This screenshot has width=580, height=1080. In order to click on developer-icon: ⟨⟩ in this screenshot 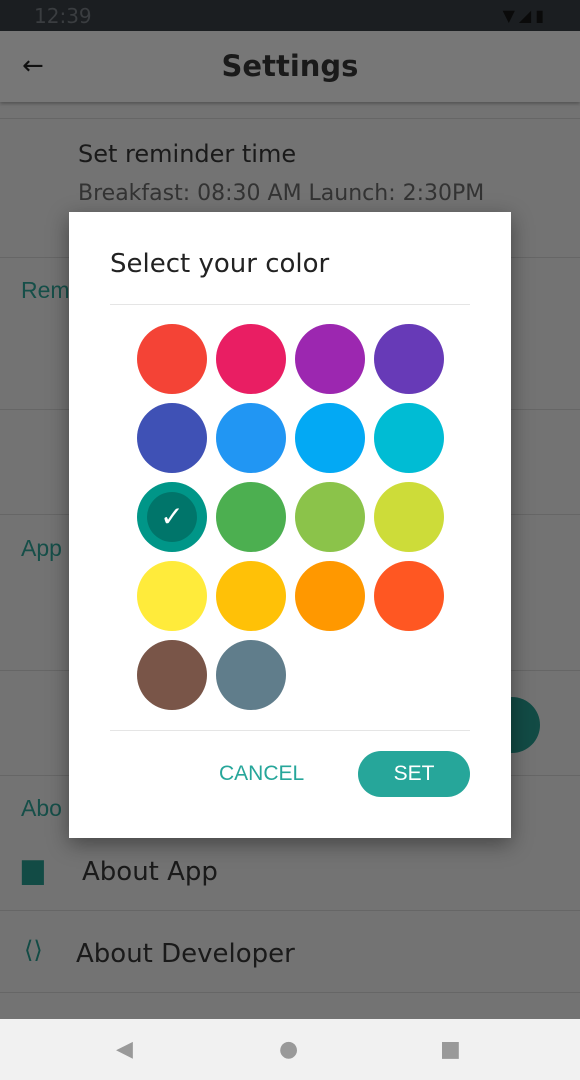, I will do `click(33, 950)`.